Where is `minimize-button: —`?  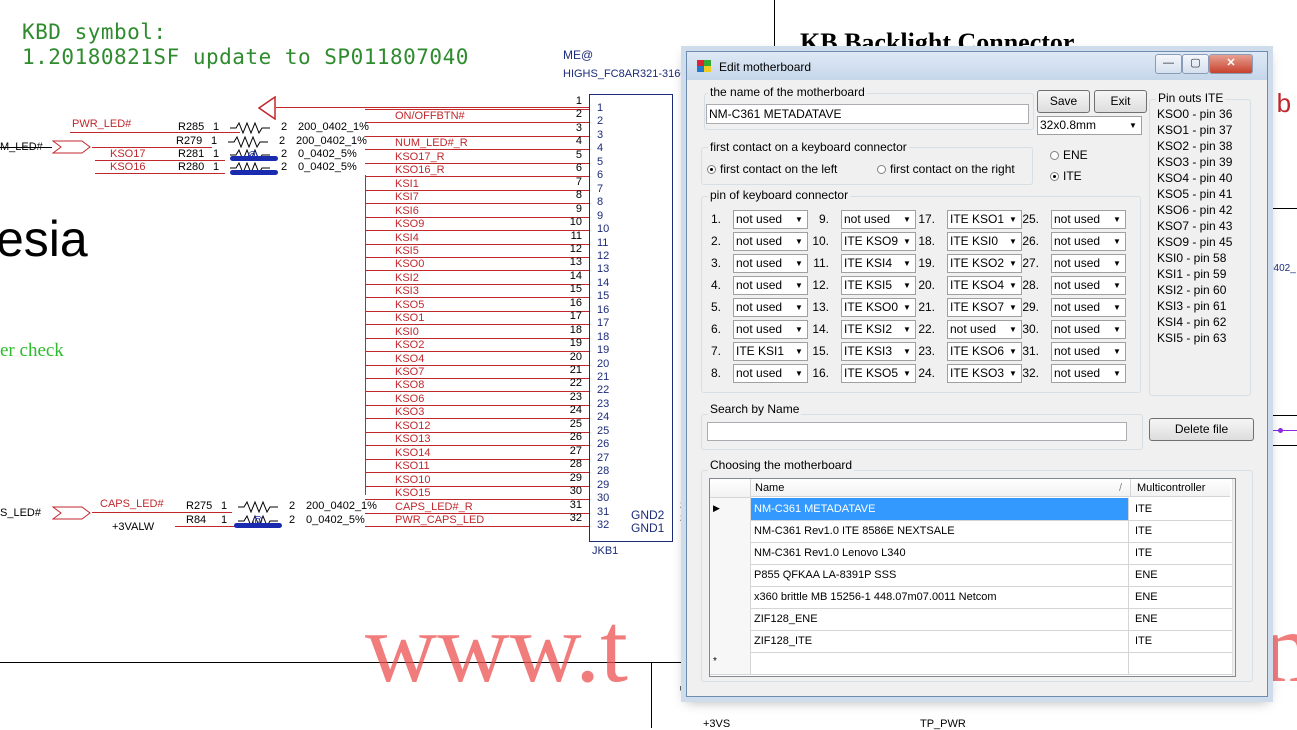
minimize-button: — is located at coordinates (1168, 64).